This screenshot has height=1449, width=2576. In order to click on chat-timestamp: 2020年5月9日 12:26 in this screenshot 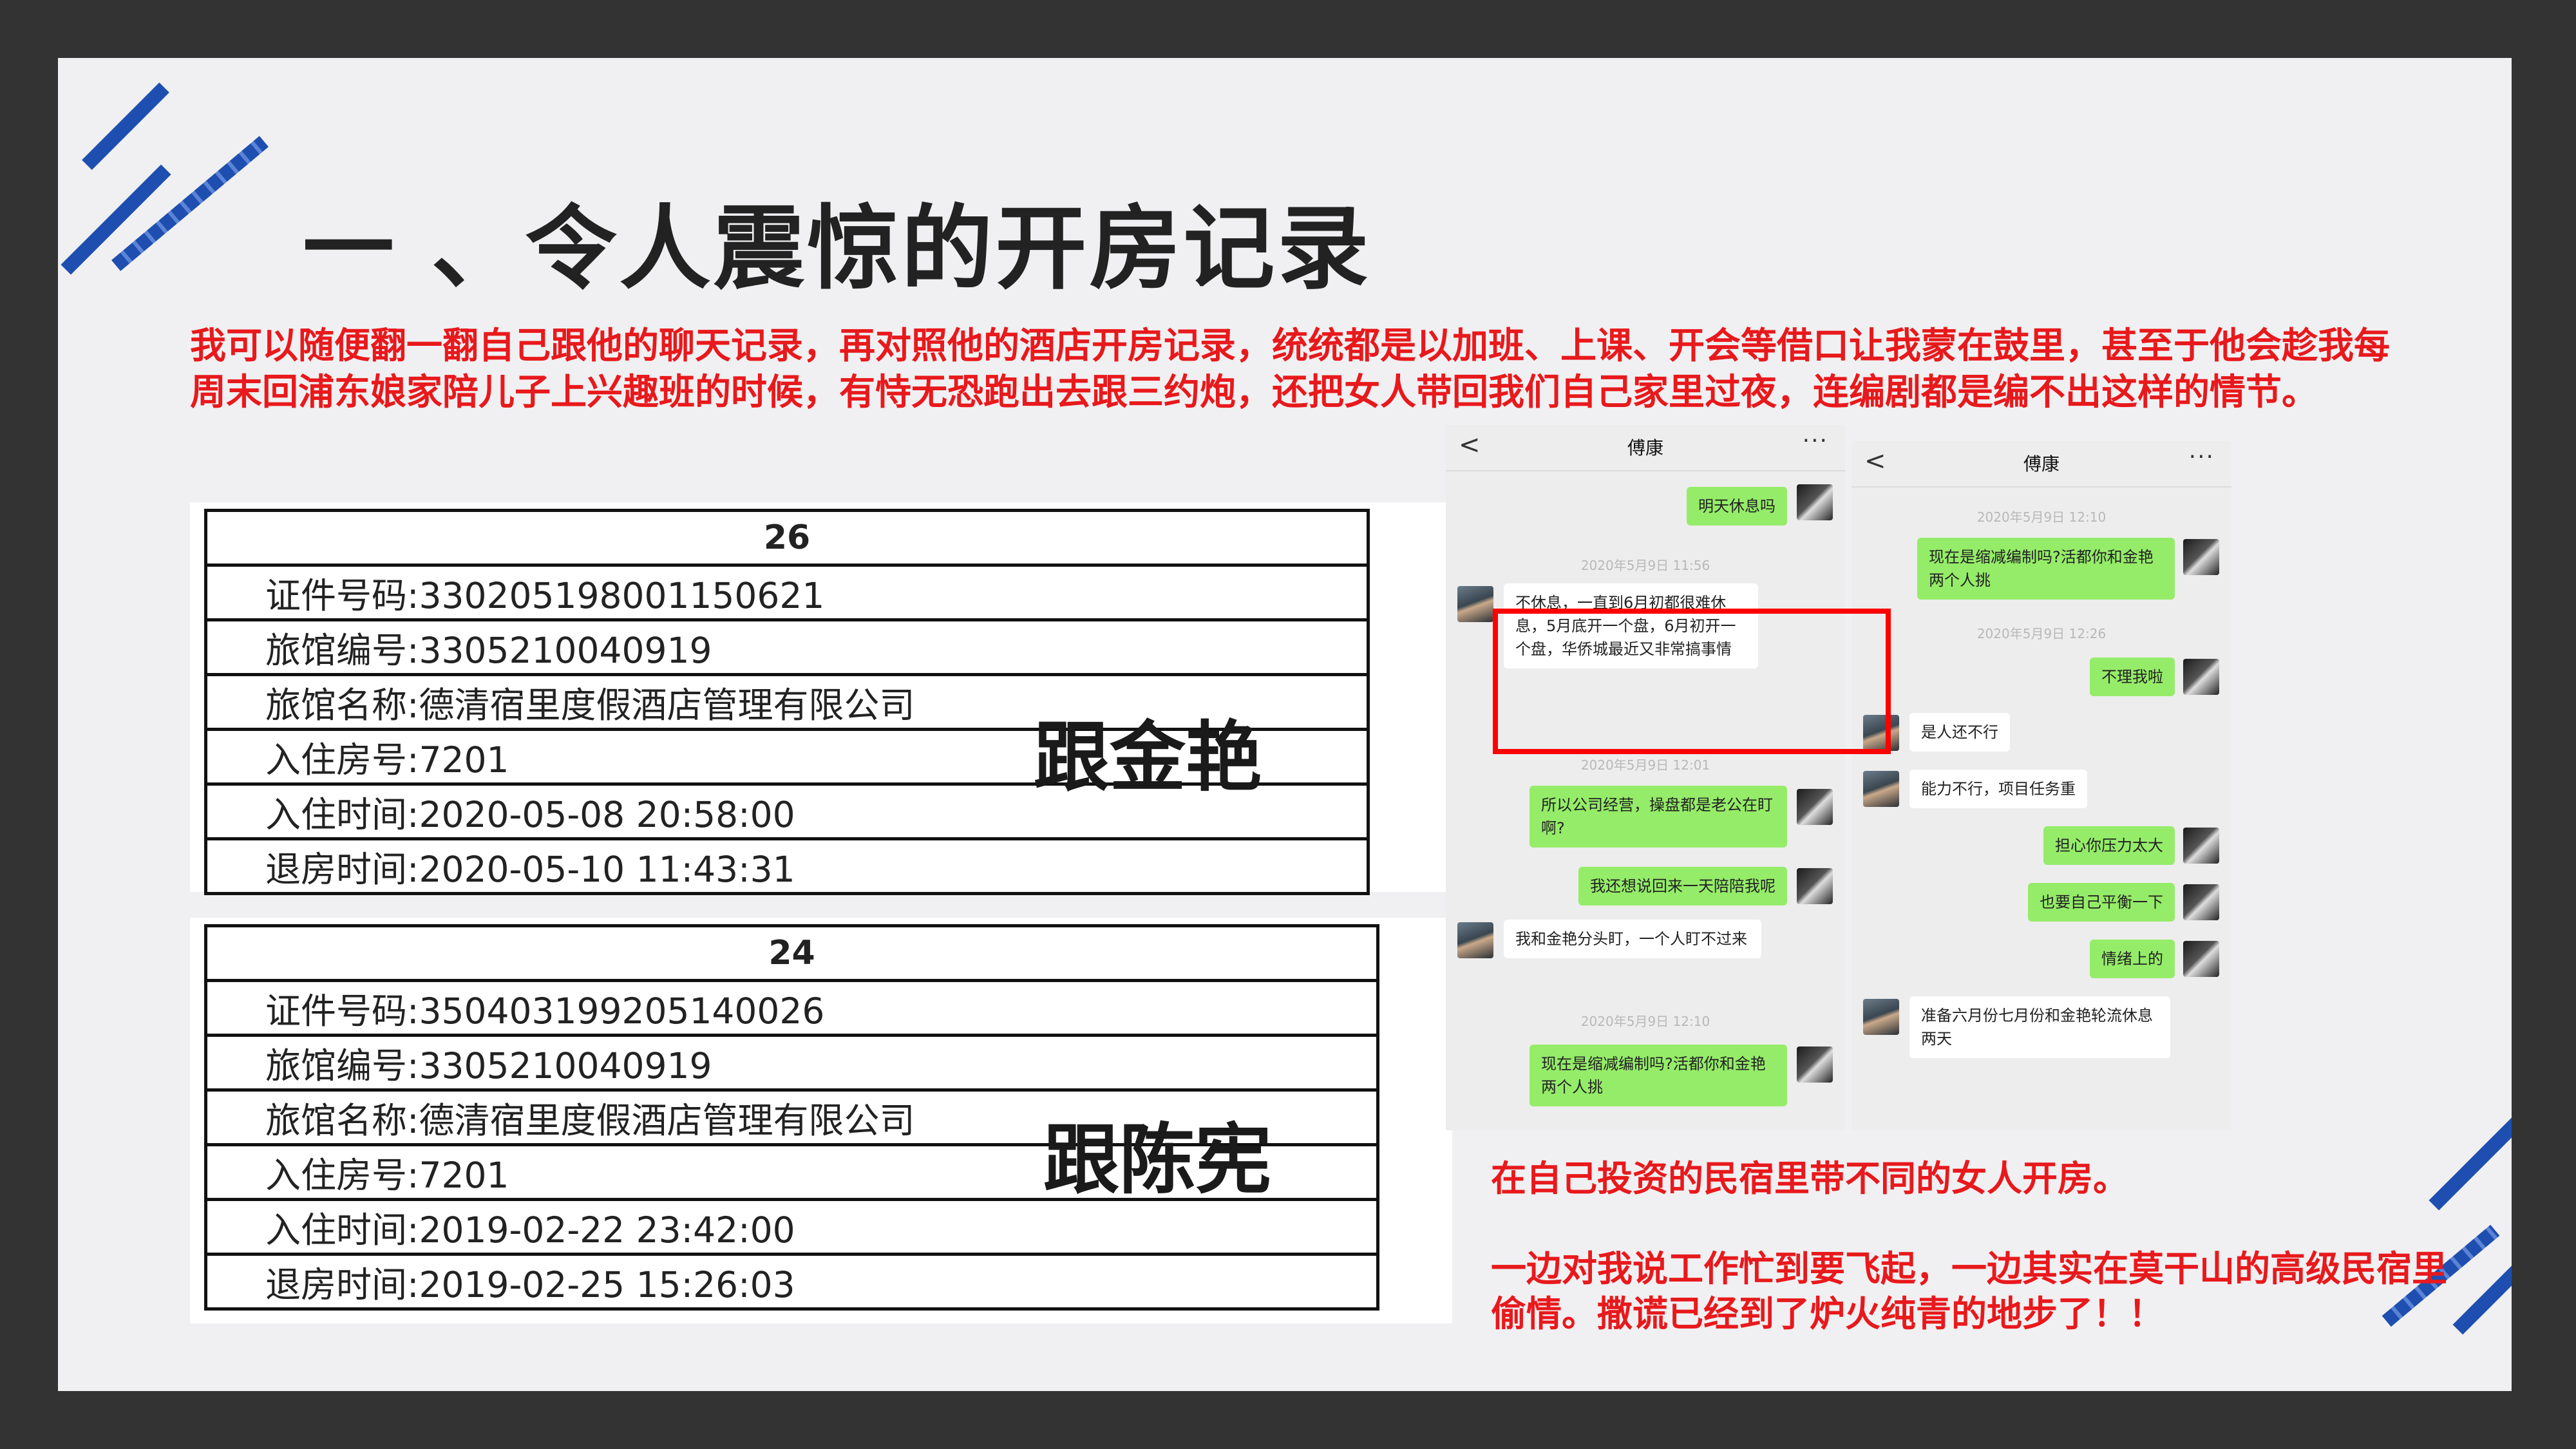, I will do `click(2041, 634)`.